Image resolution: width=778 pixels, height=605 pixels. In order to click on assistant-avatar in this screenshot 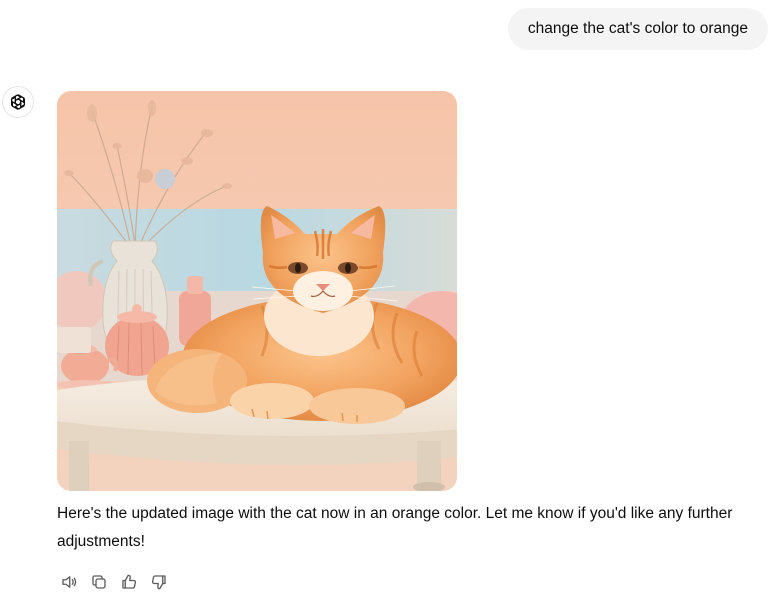, I will do `click(18, 102)`.